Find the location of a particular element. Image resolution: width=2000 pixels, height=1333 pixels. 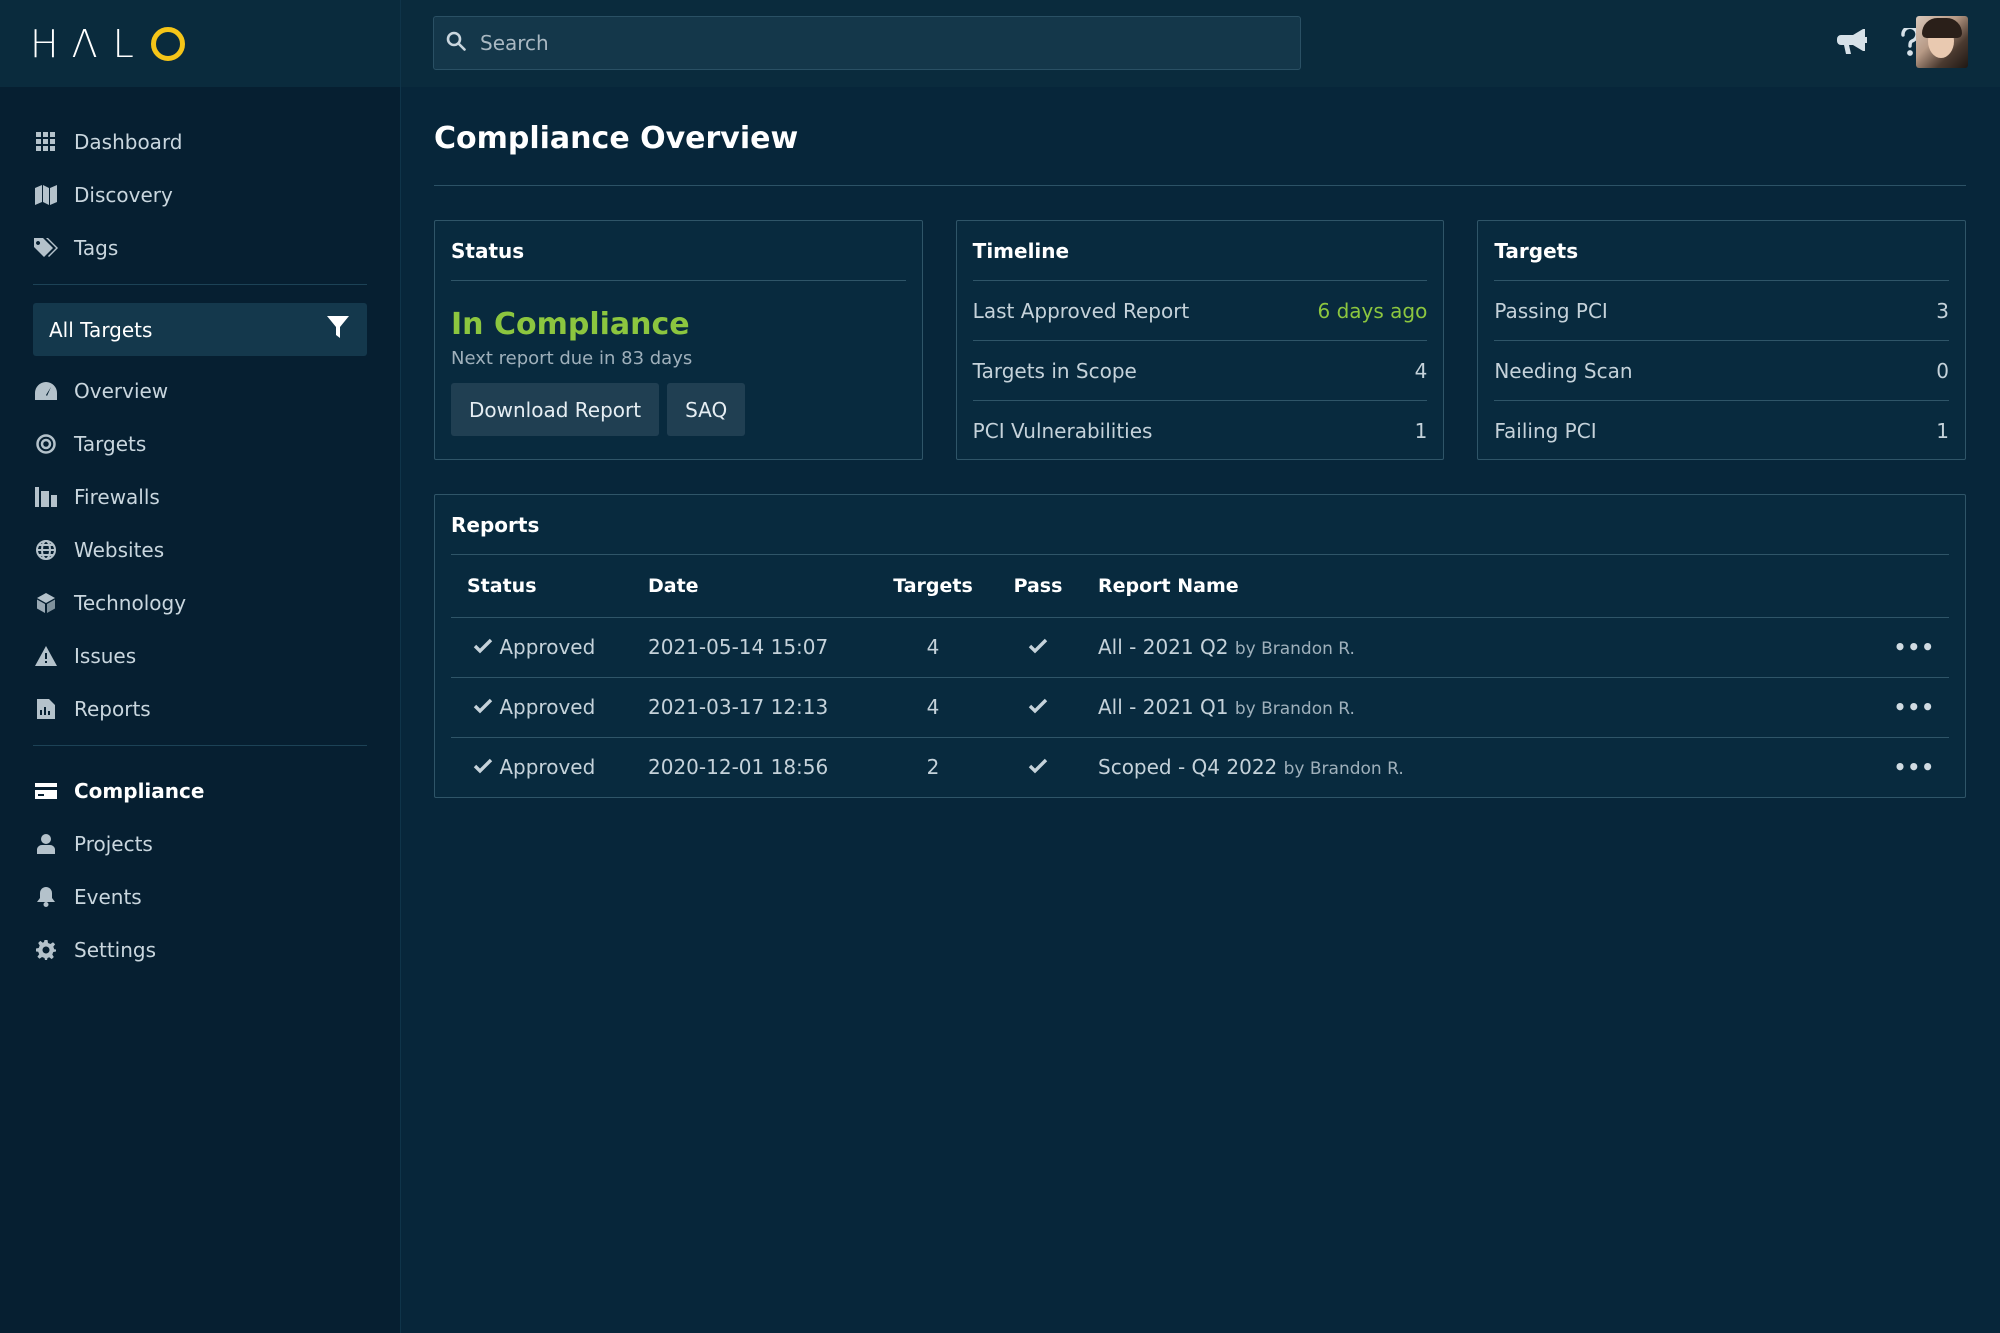

sidebar-item-reports: Reports is located at coordinates (200, 708).